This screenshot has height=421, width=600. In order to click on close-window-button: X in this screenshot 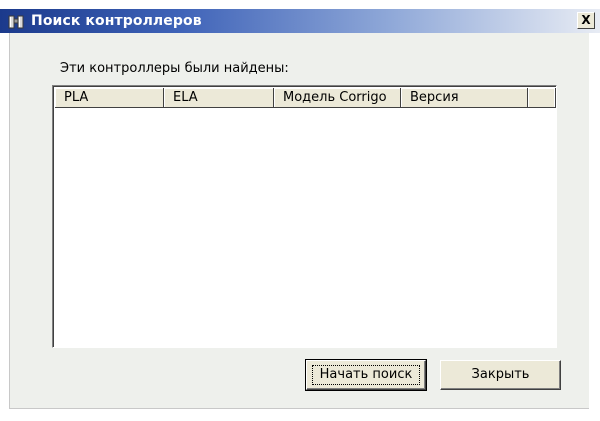, I will do `click(586, 20)`.